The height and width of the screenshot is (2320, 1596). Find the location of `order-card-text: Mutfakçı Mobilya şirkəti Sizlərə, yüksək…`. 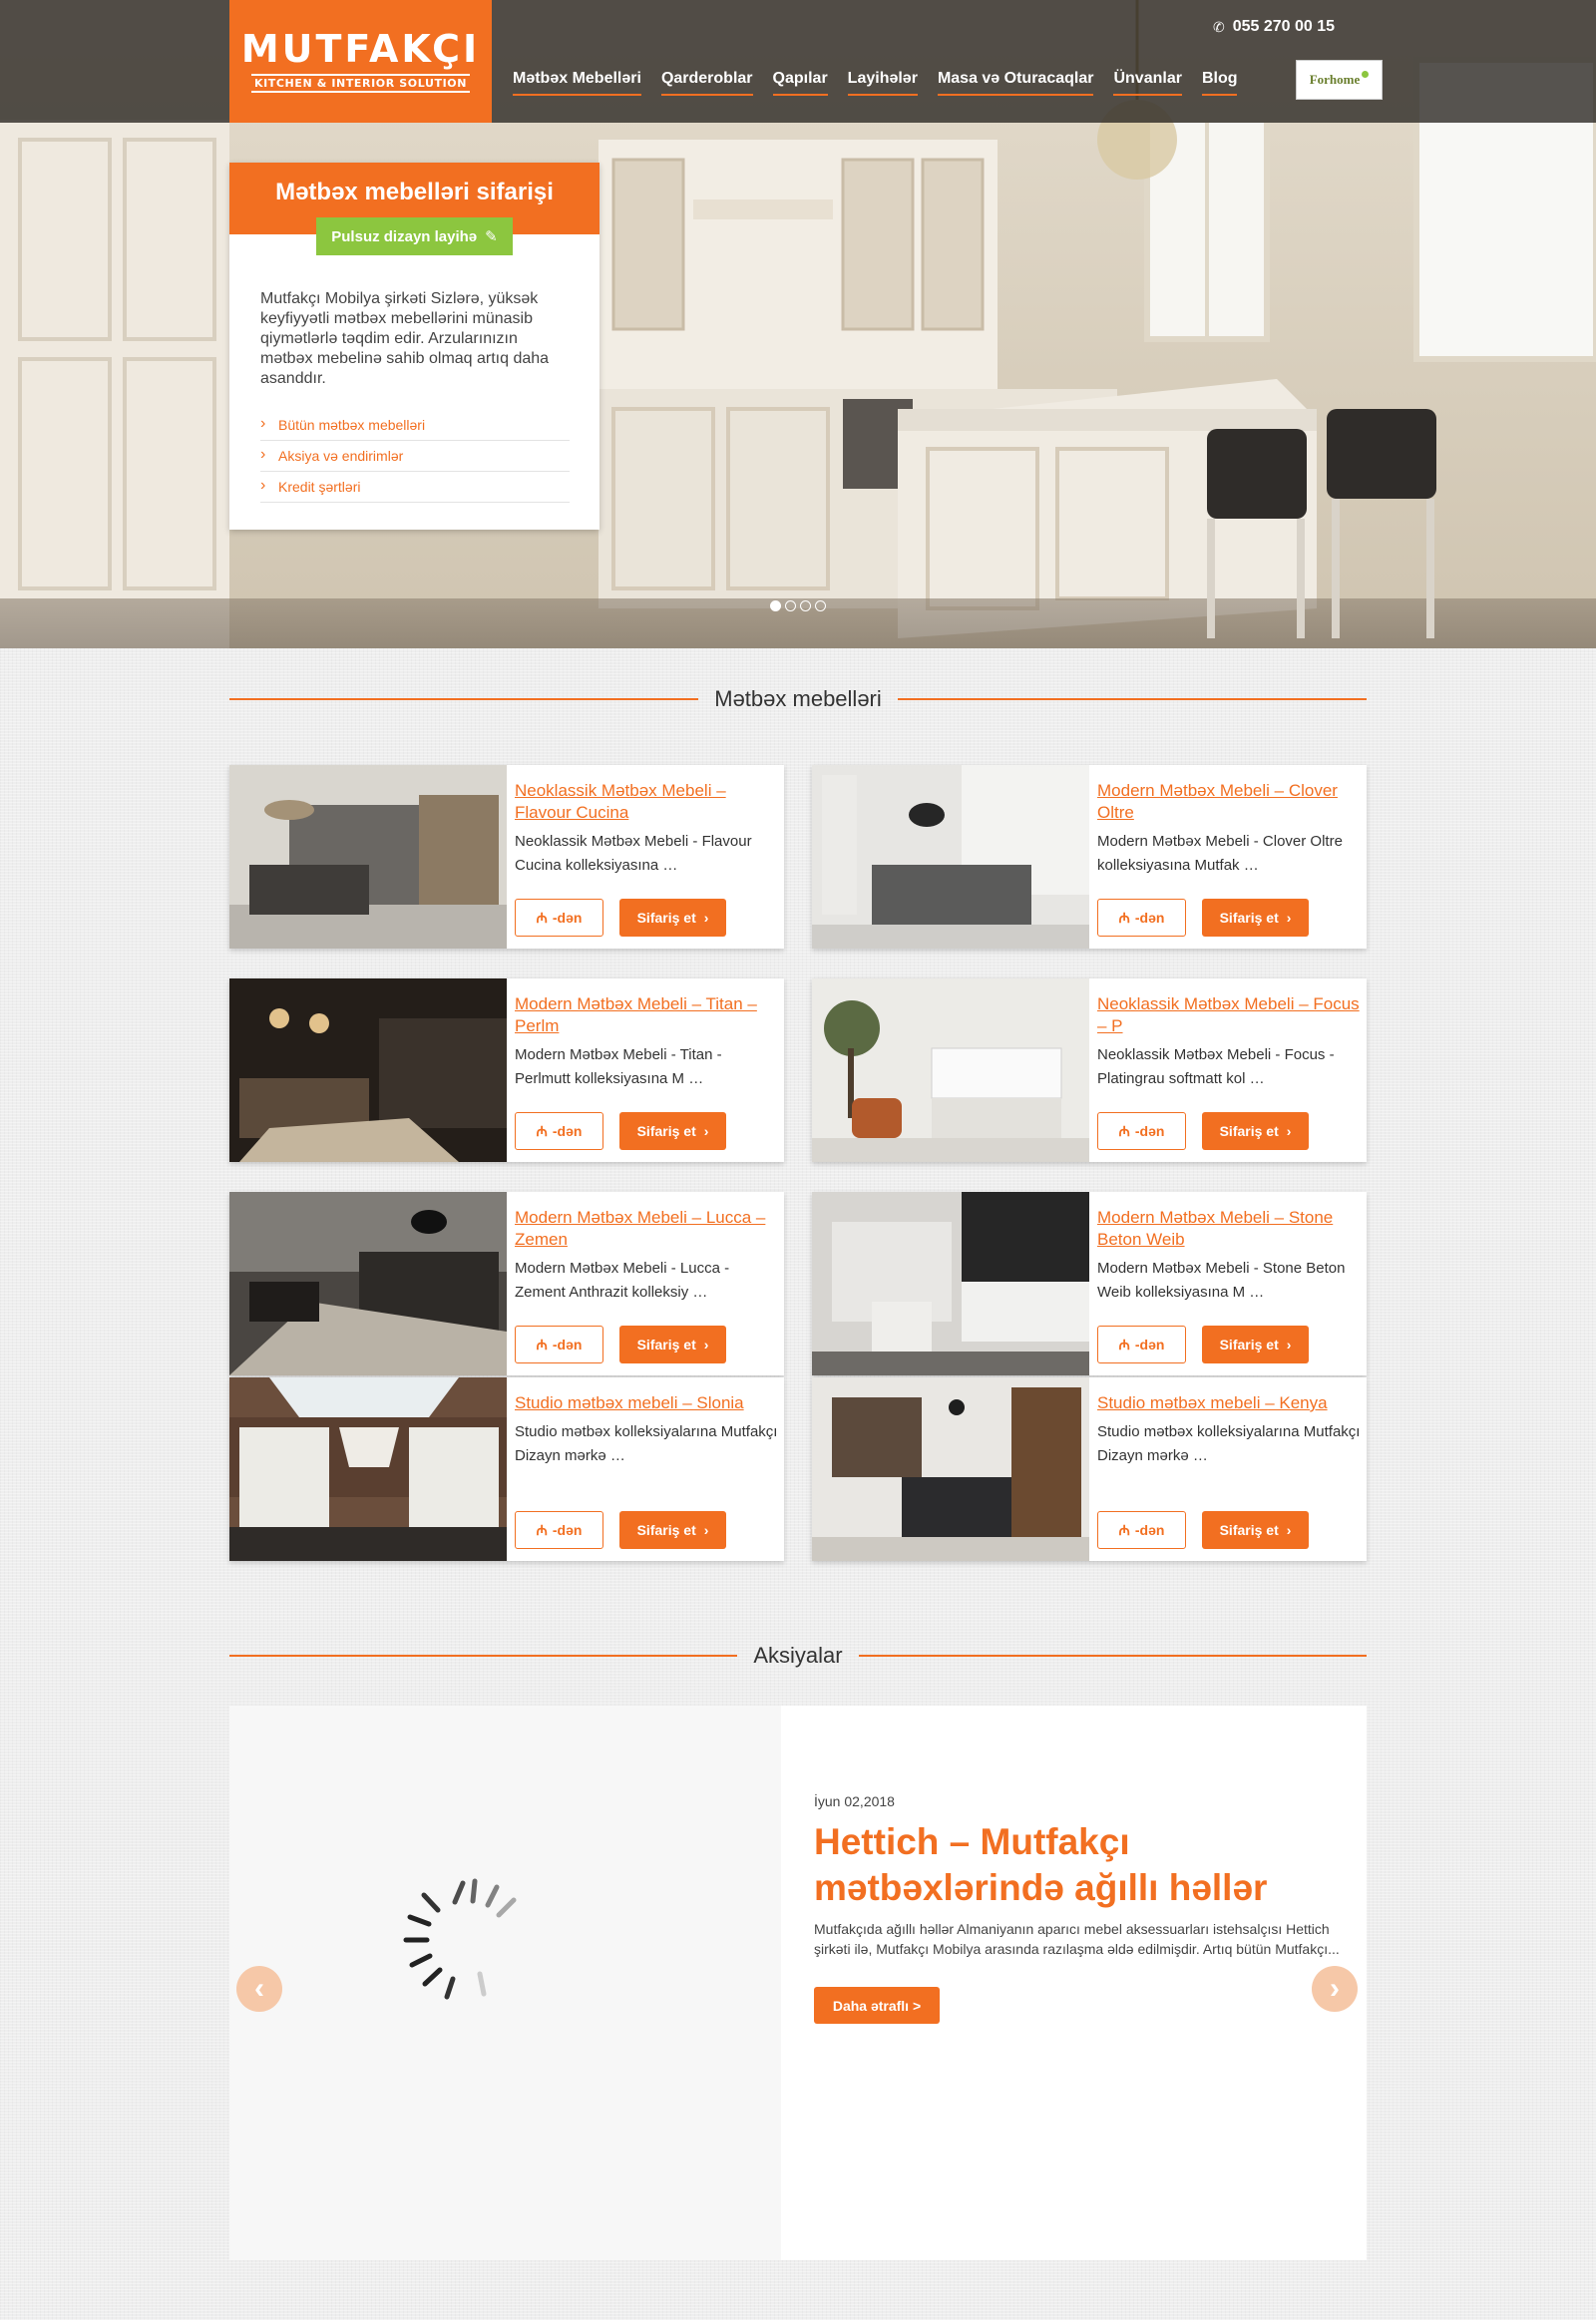

order-card-text: Mutfakçı Mobilya şirkəti Sizlərə, yüksək… is located at coordinates (405, 338).